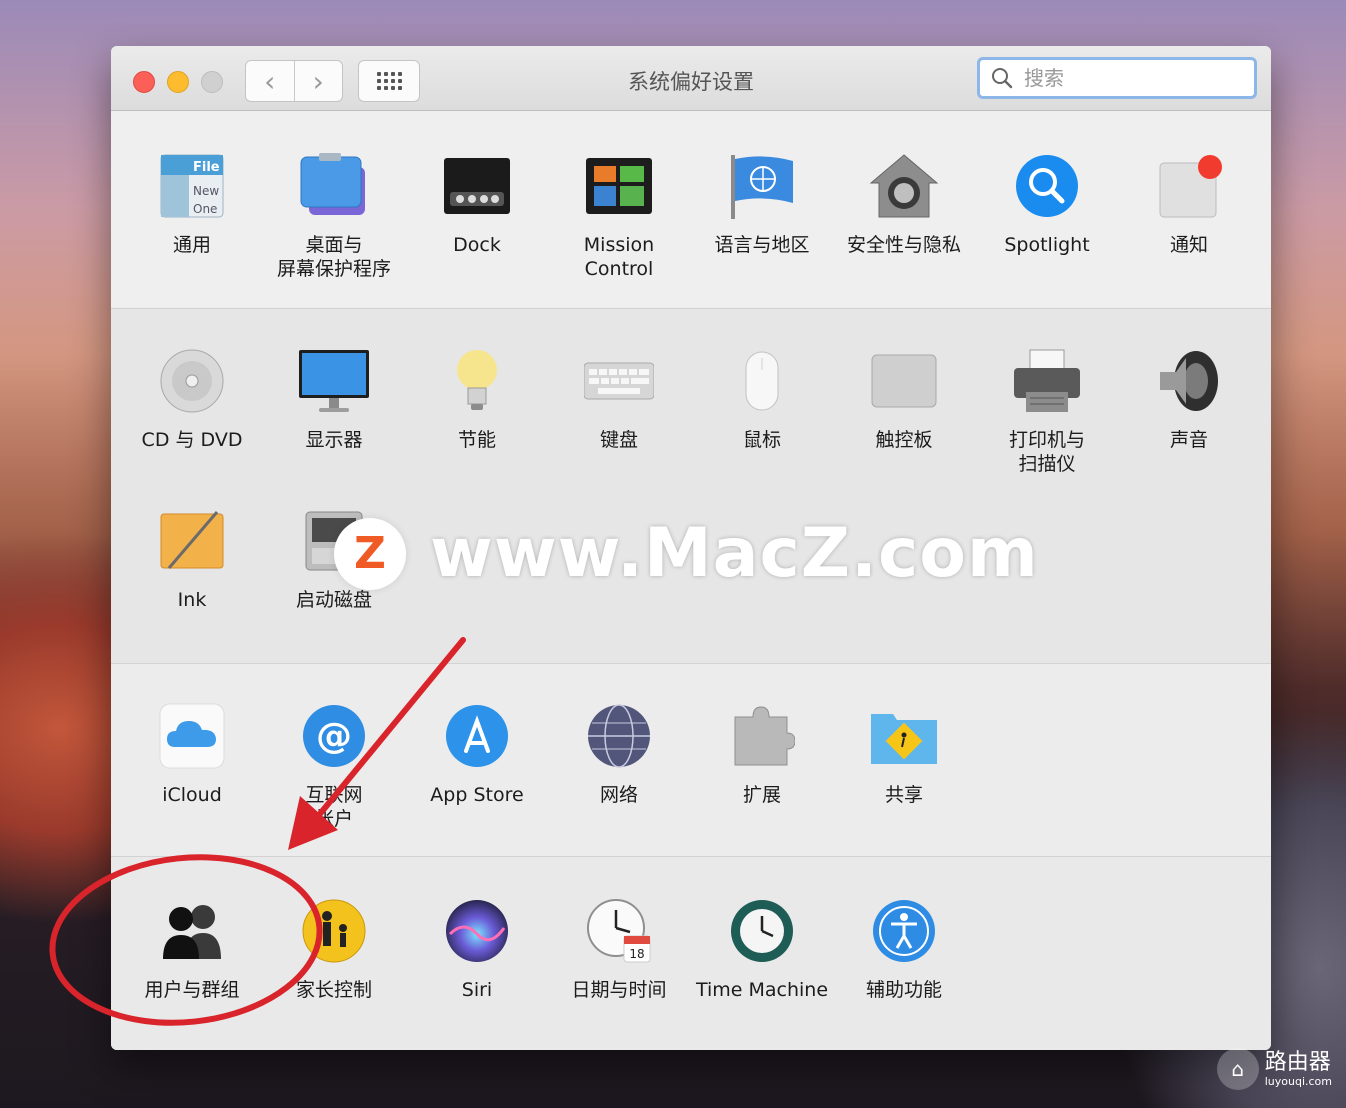 This screenshot has width=1346, height=1108. I want to click on notifications-icon, so click(1189, 186).